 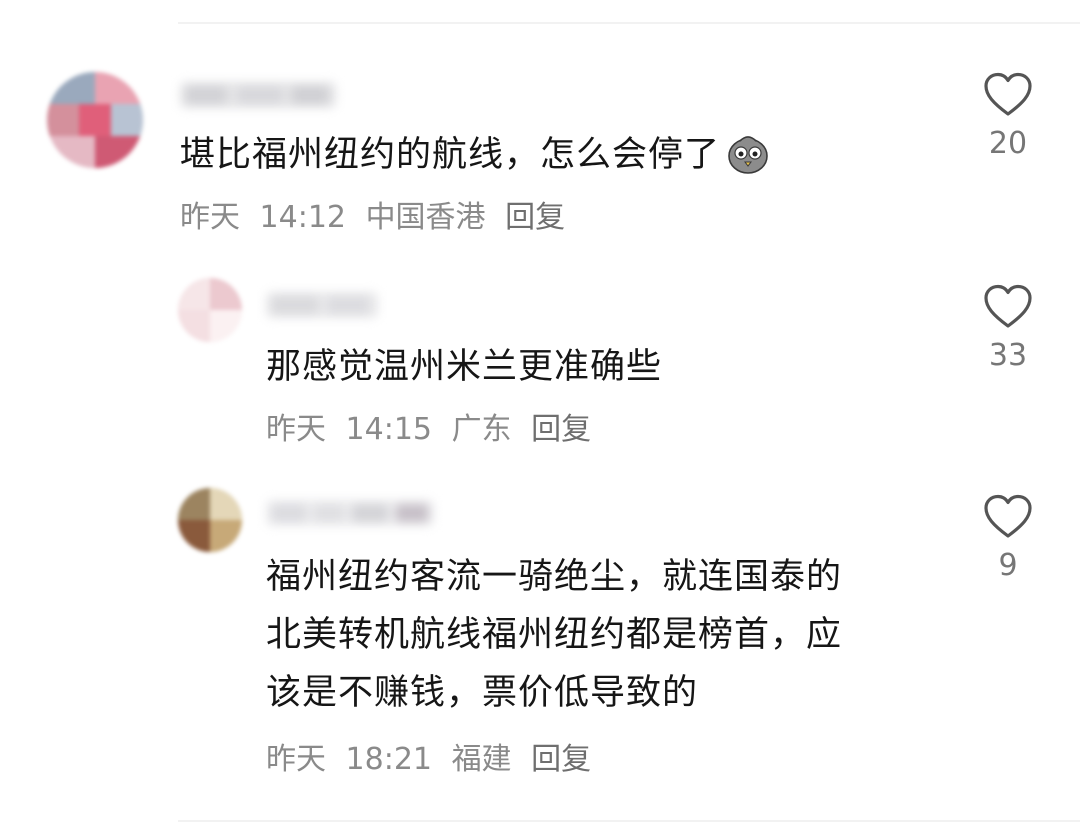 What do you see at coordinates (1008, 355) in the screenshot?
I see `like-count: 33` at bounding box center [1008, 355].